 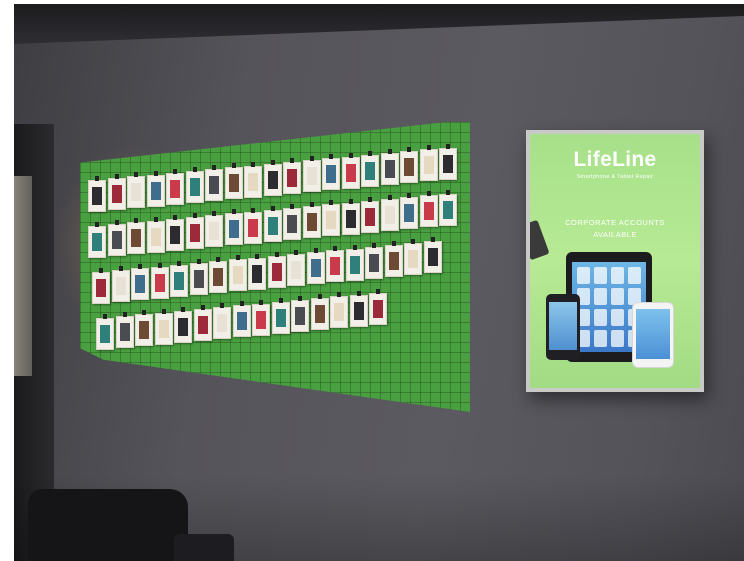 I want to click on ceiling, so click(x=379, y=24).